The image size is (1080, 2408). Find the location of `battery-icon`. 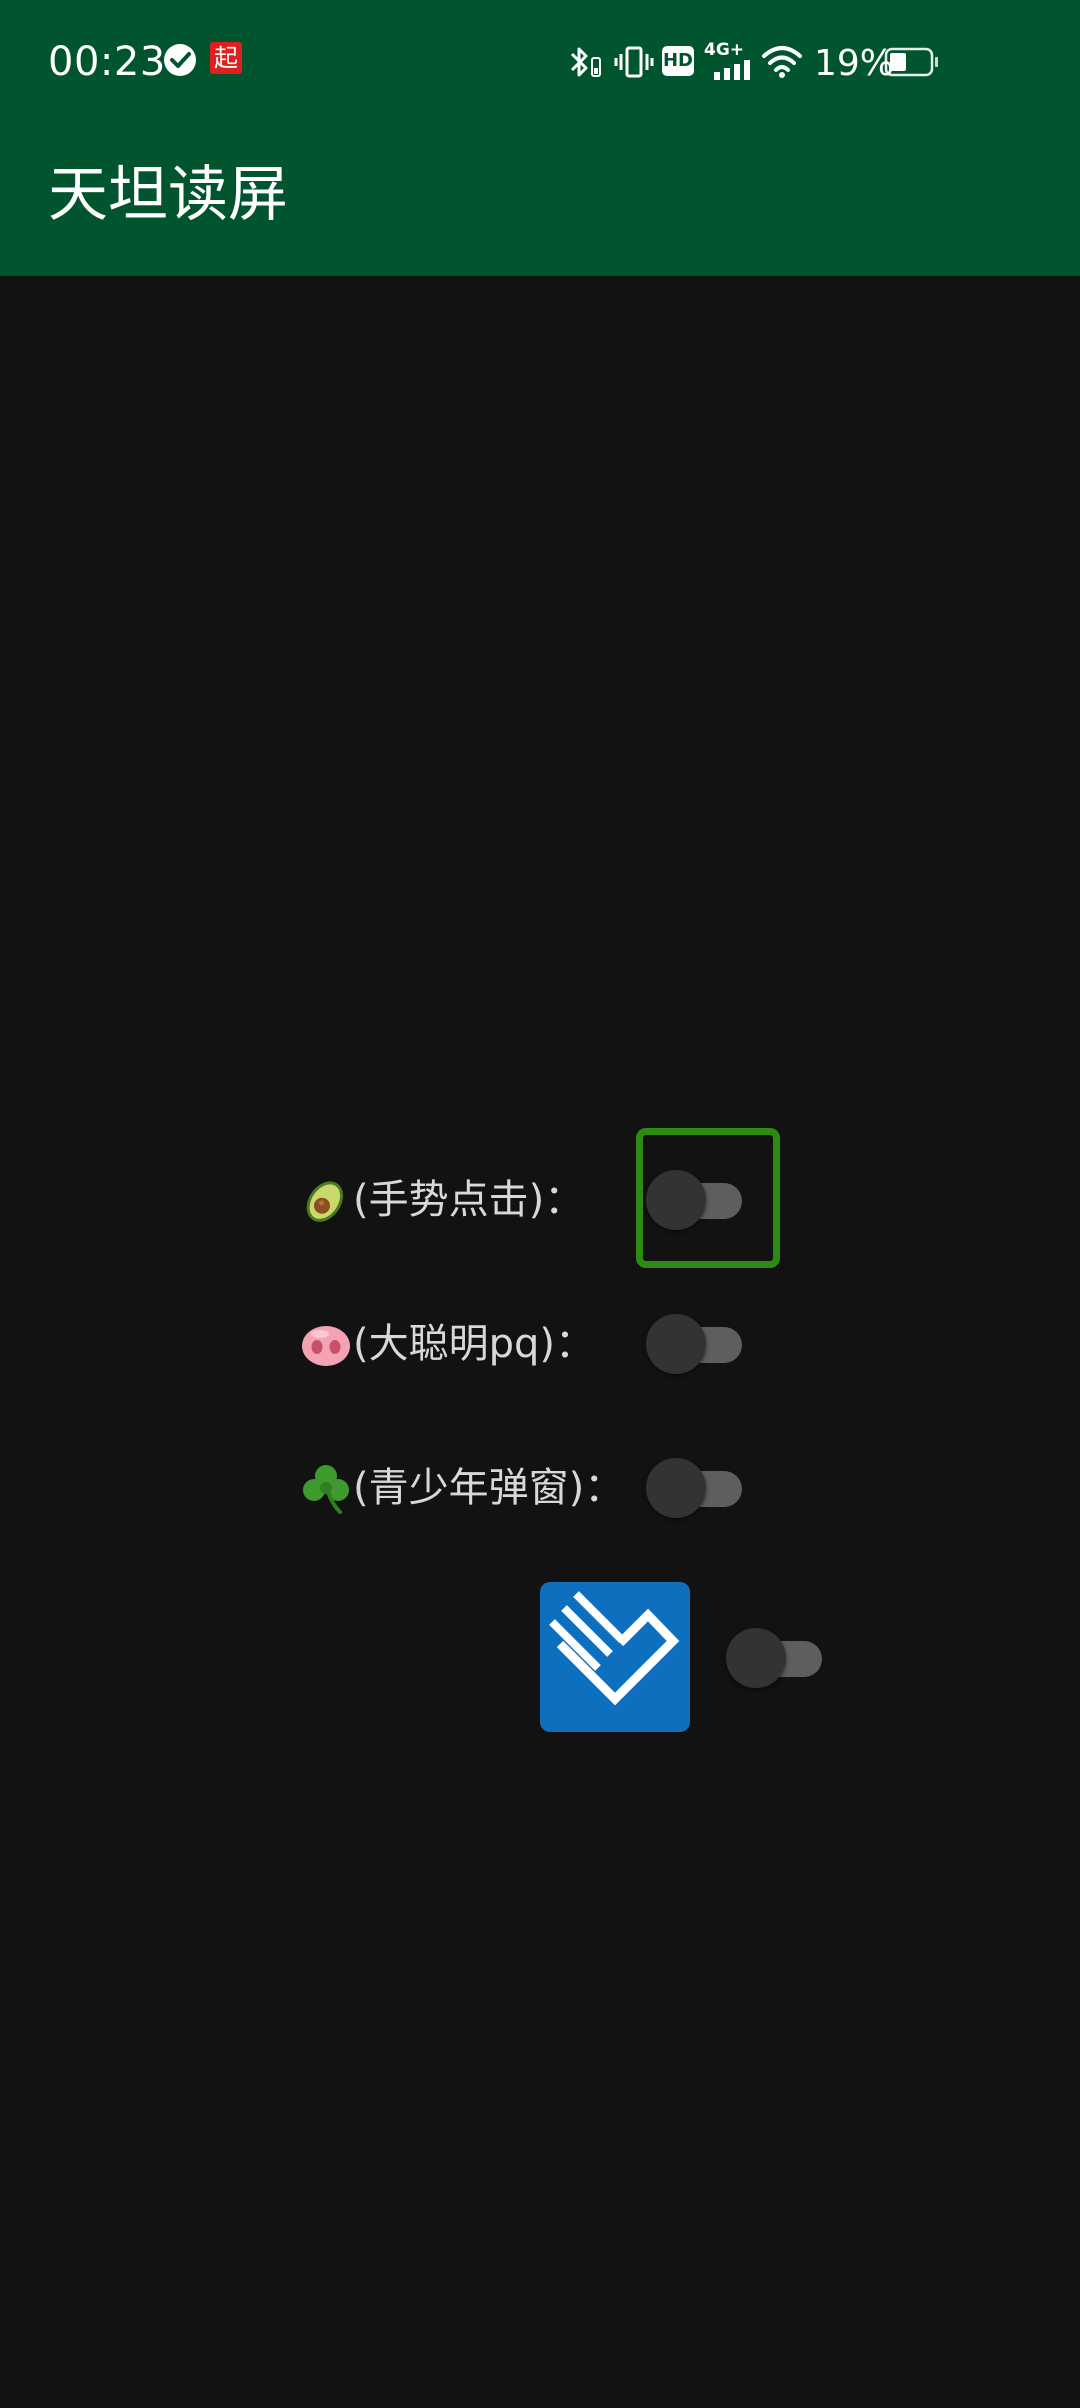

battery-icon is located at coordinates (911, 62).